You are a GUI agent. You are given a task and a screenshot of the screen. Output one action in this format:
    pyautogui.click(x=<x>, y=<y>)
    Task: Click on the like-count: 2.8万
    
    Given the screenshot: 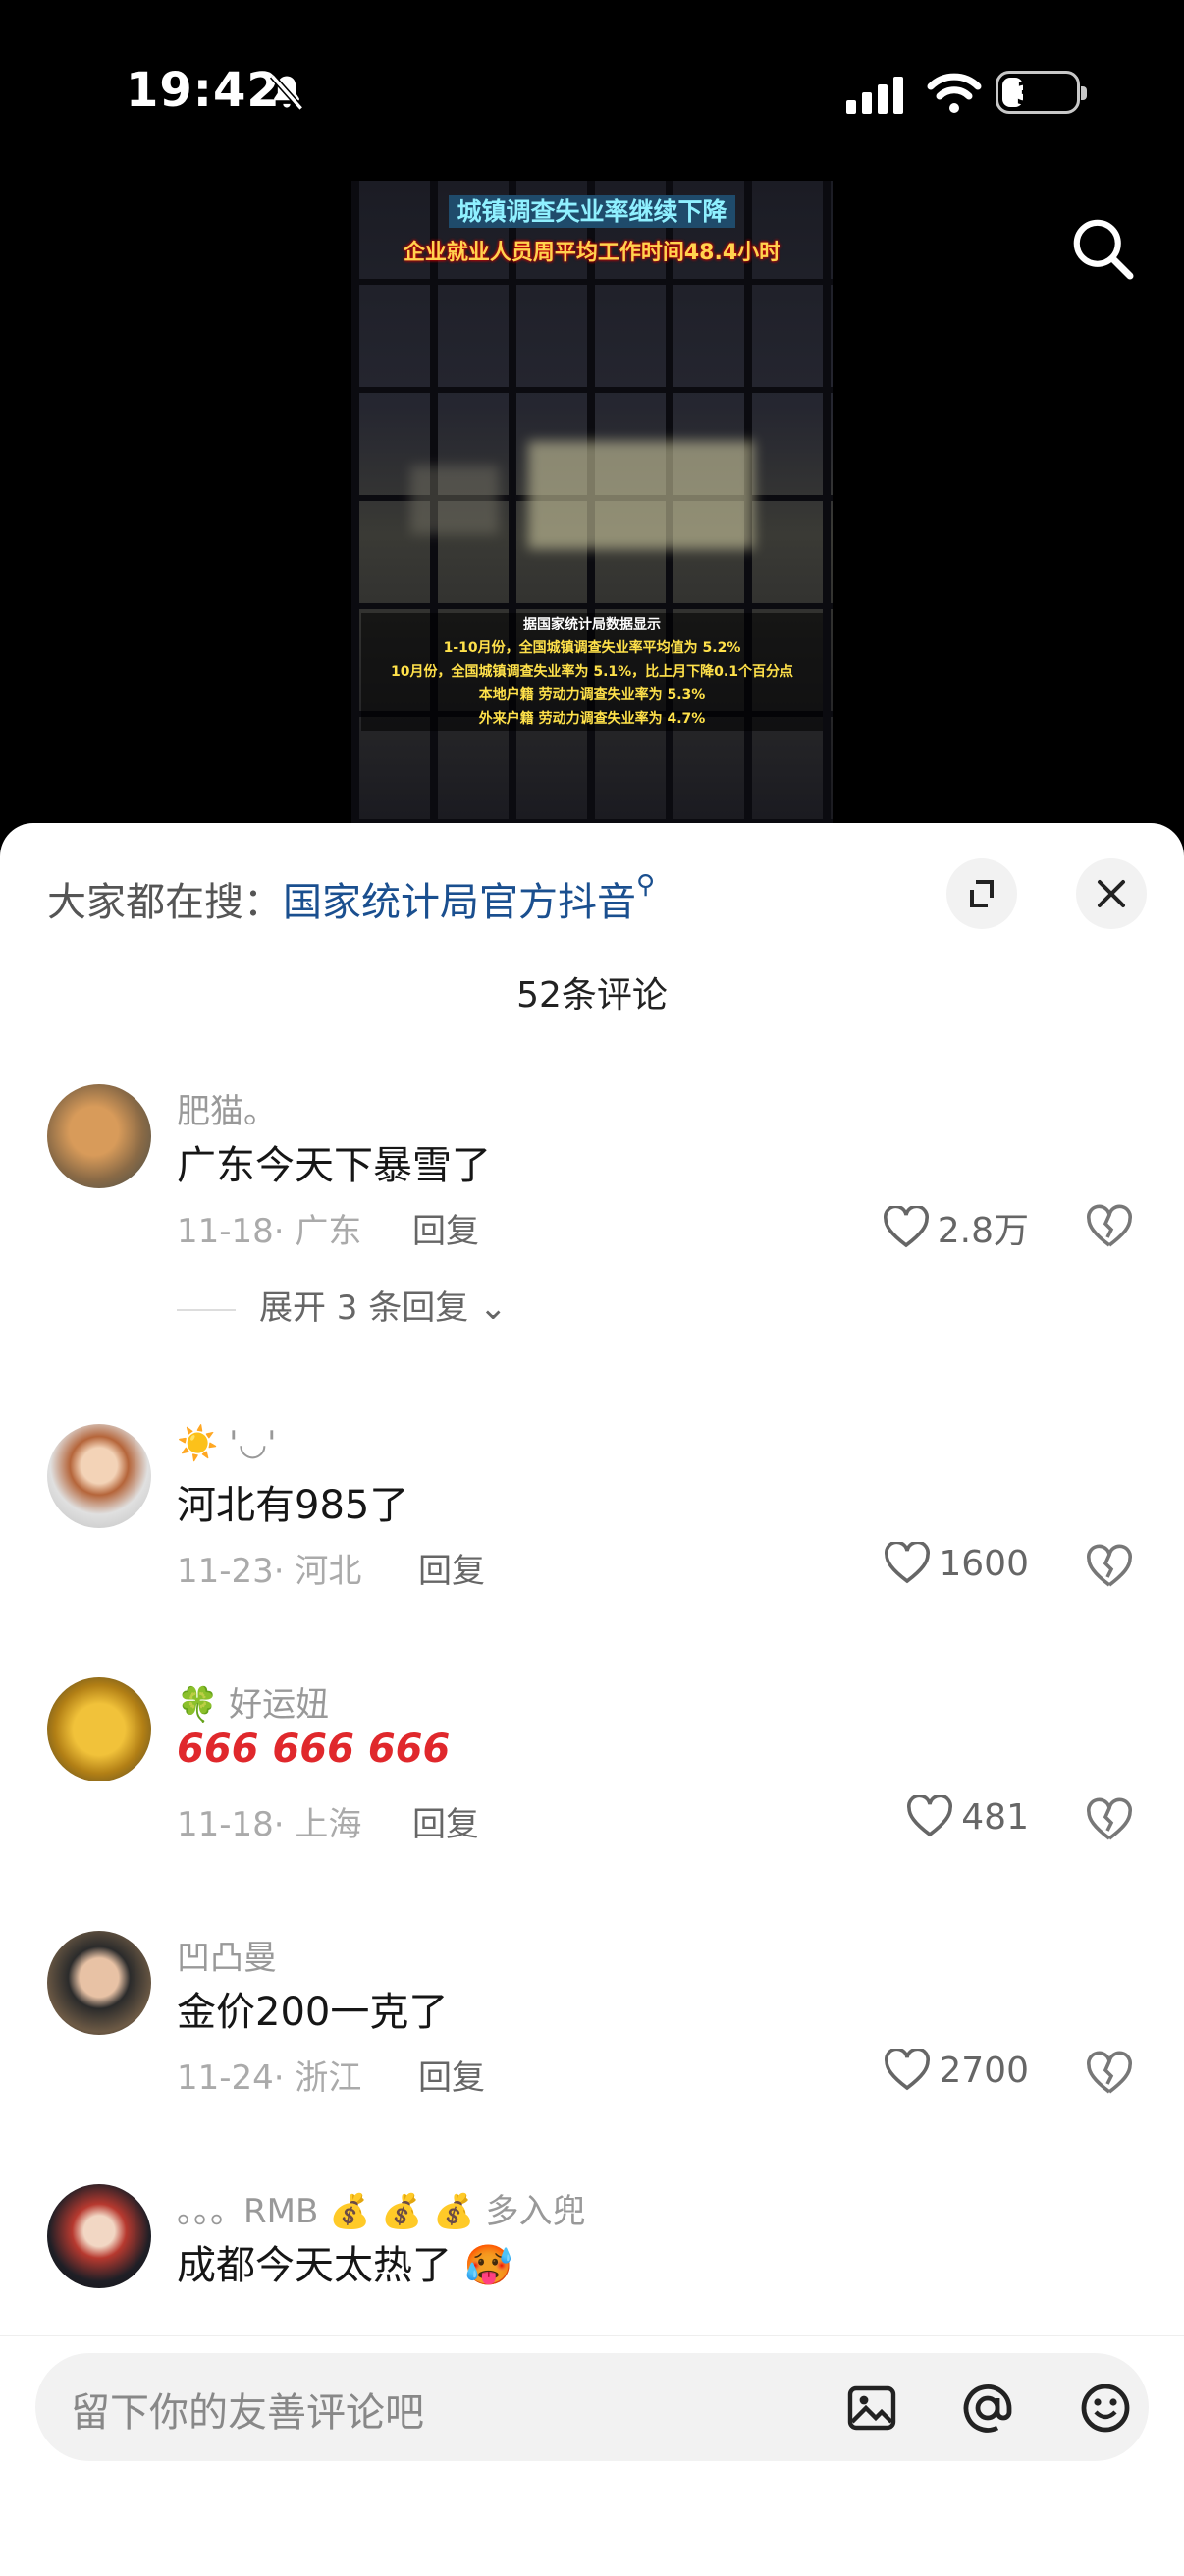 What is the action you would take?
    pyautogui.click(x=983, y=1231)
    